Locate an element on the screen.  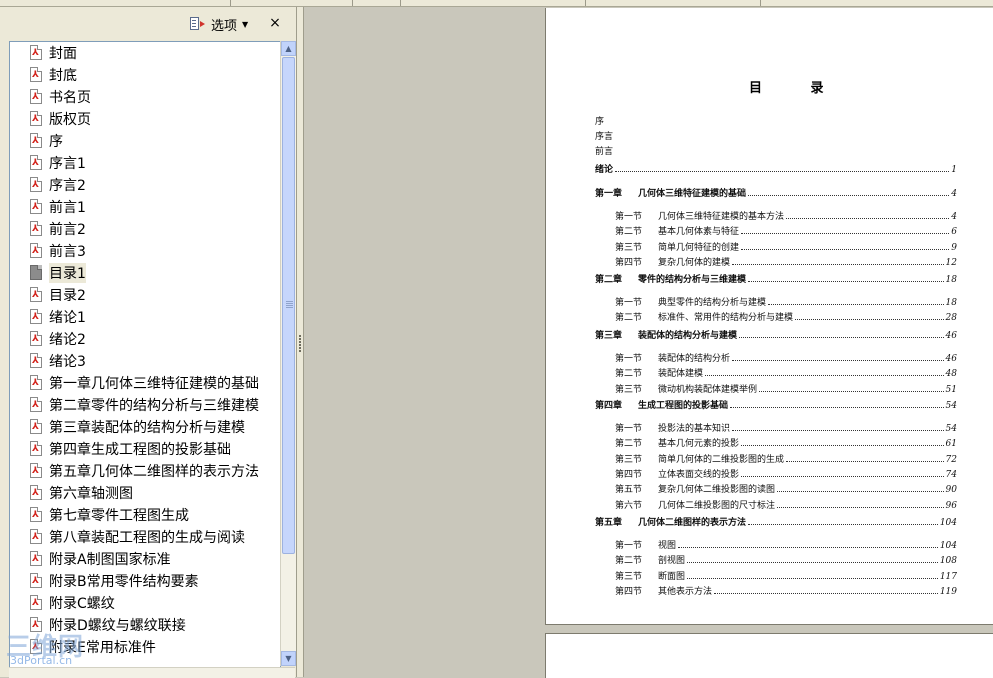
toc-entry-title: 绪论 is located at coordinates (604, 170).